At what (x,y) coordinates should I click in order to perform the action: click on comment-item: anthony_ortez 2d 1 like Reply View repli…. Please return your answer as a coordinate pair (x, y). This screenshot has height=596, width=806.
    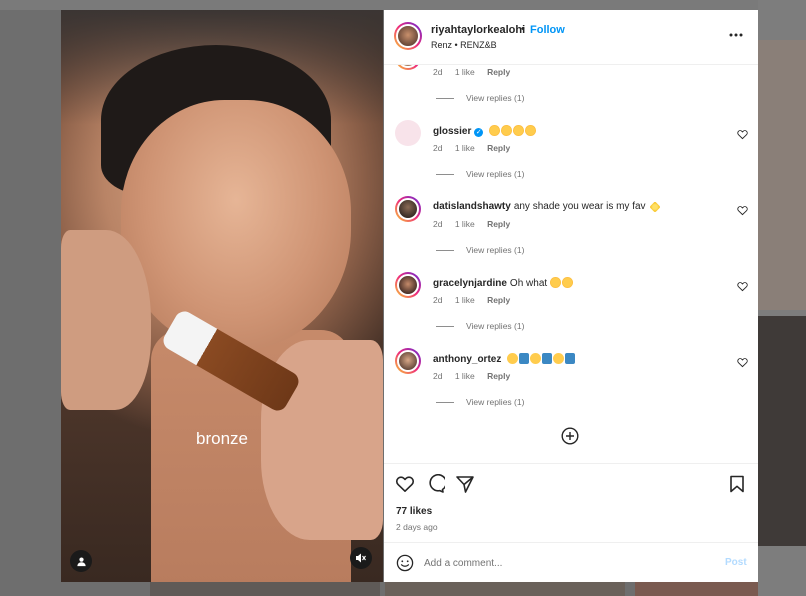
    Looking at the image, I should click on (571, 386).